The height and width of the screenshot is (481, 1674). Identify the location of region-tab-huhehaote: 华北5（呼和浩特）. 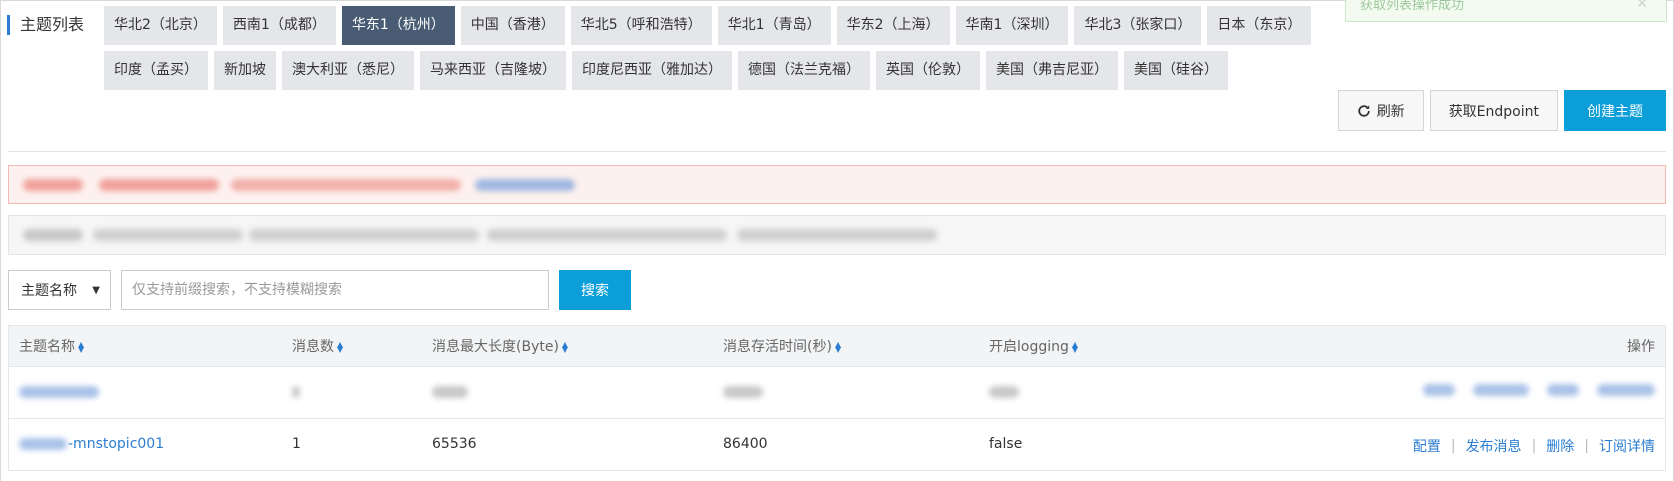
(641, 25).